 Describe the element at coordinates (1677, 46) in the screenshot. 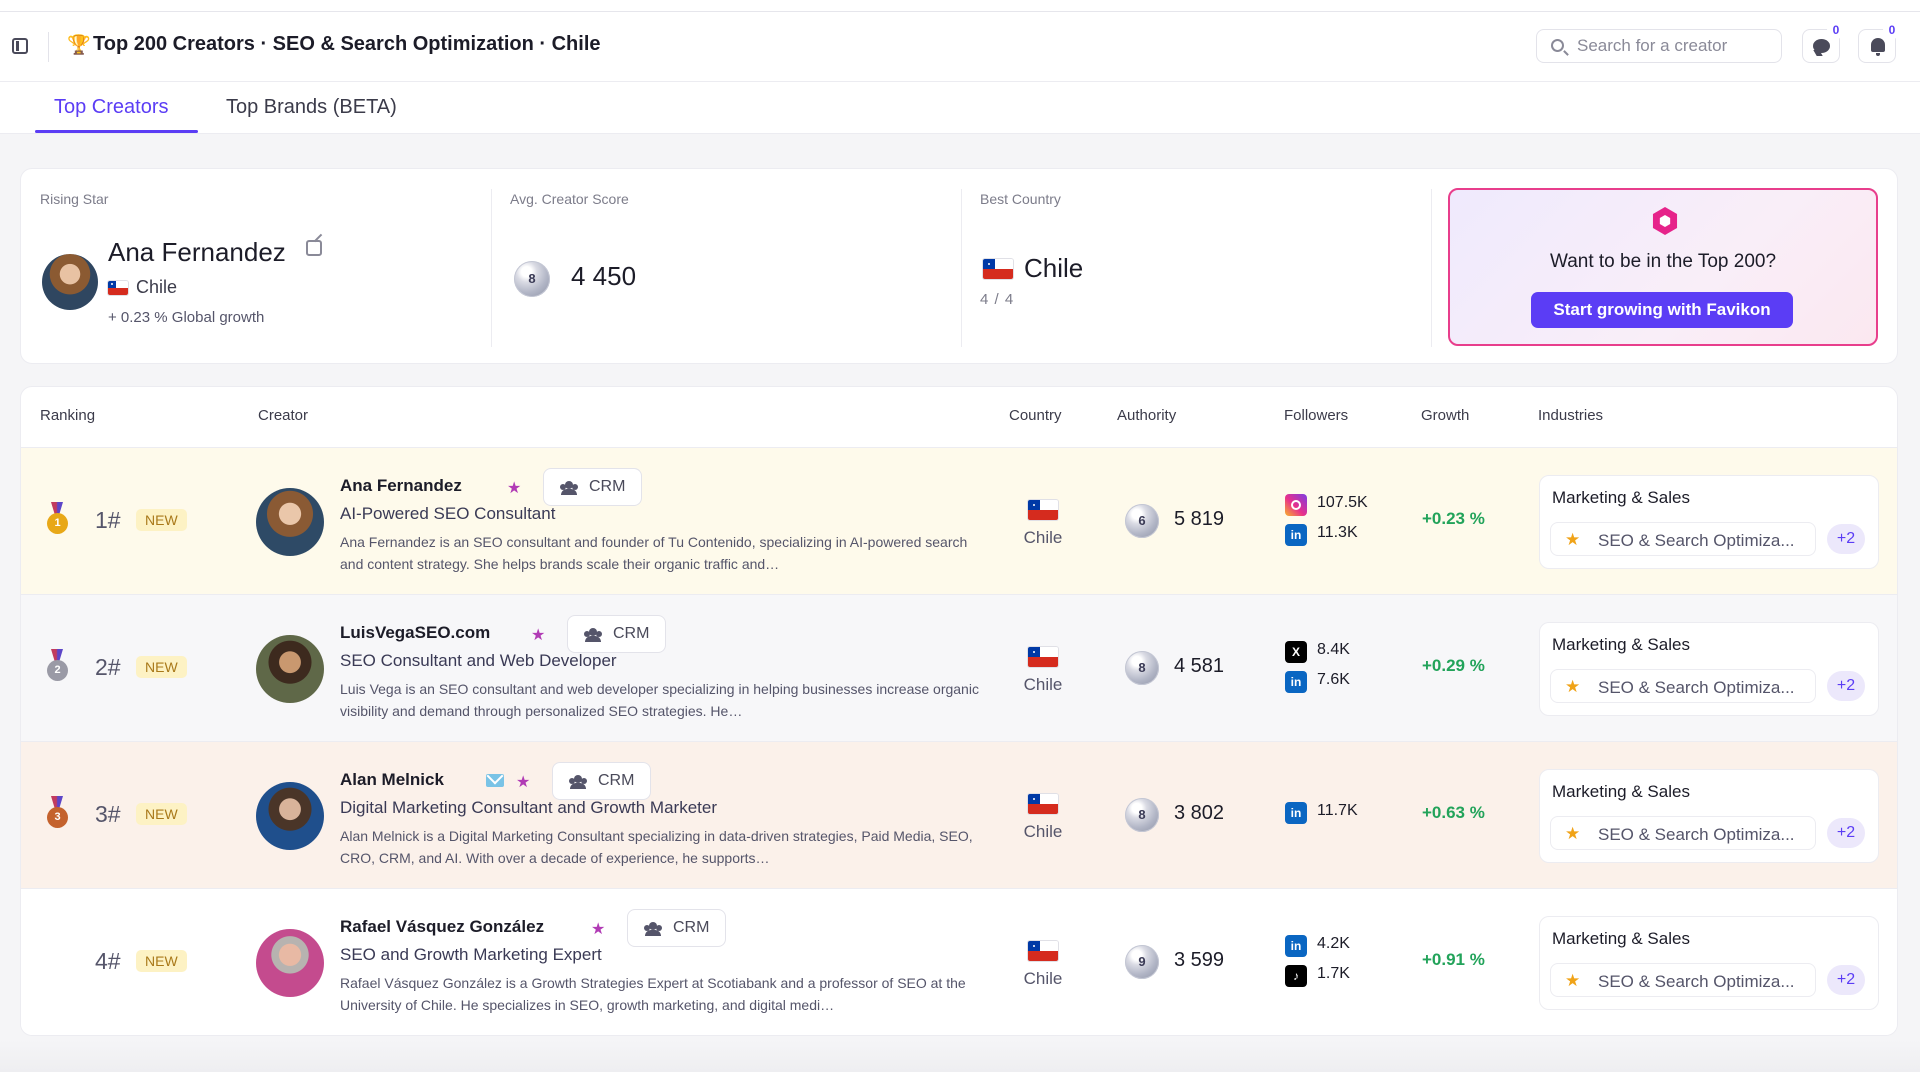

I see `search-input` at that location.